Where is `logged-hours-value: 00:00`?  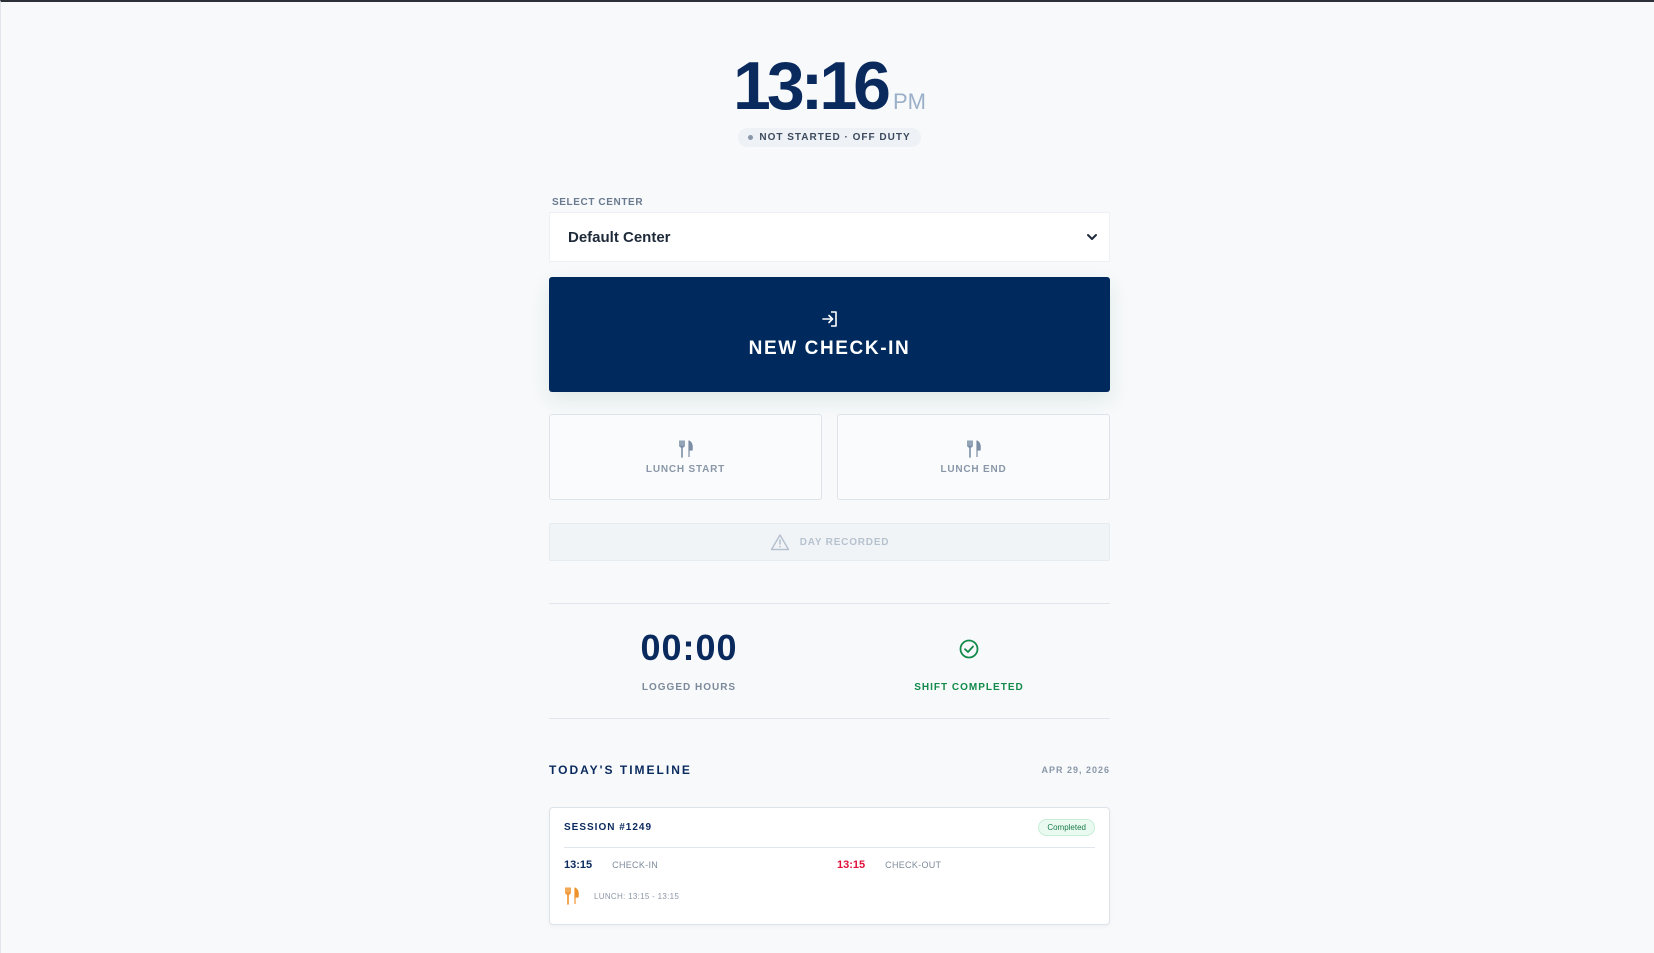
logged-hours-value: 00:00 is located at coordinates (689, 647).